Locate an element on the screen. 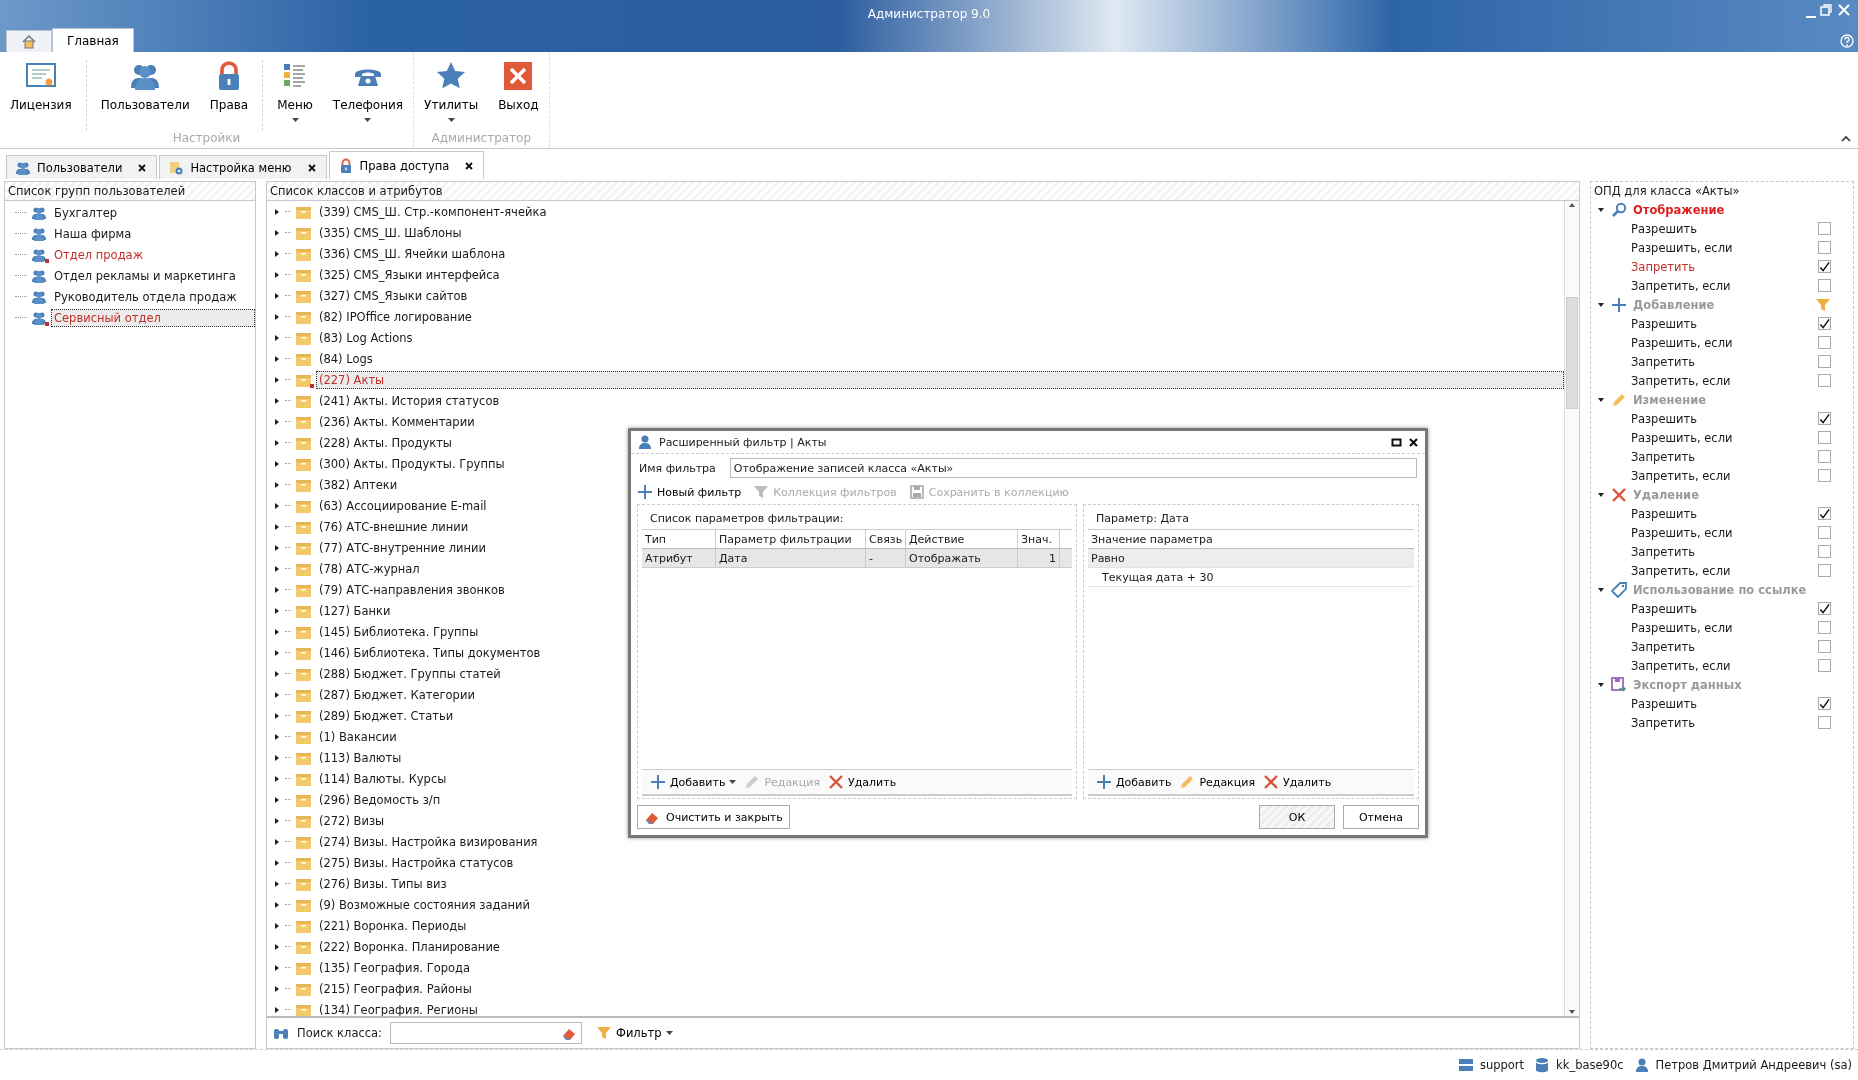 This screenshot has height=1080, width=1858. collapse-icon is located at coordinates (1846, 139).